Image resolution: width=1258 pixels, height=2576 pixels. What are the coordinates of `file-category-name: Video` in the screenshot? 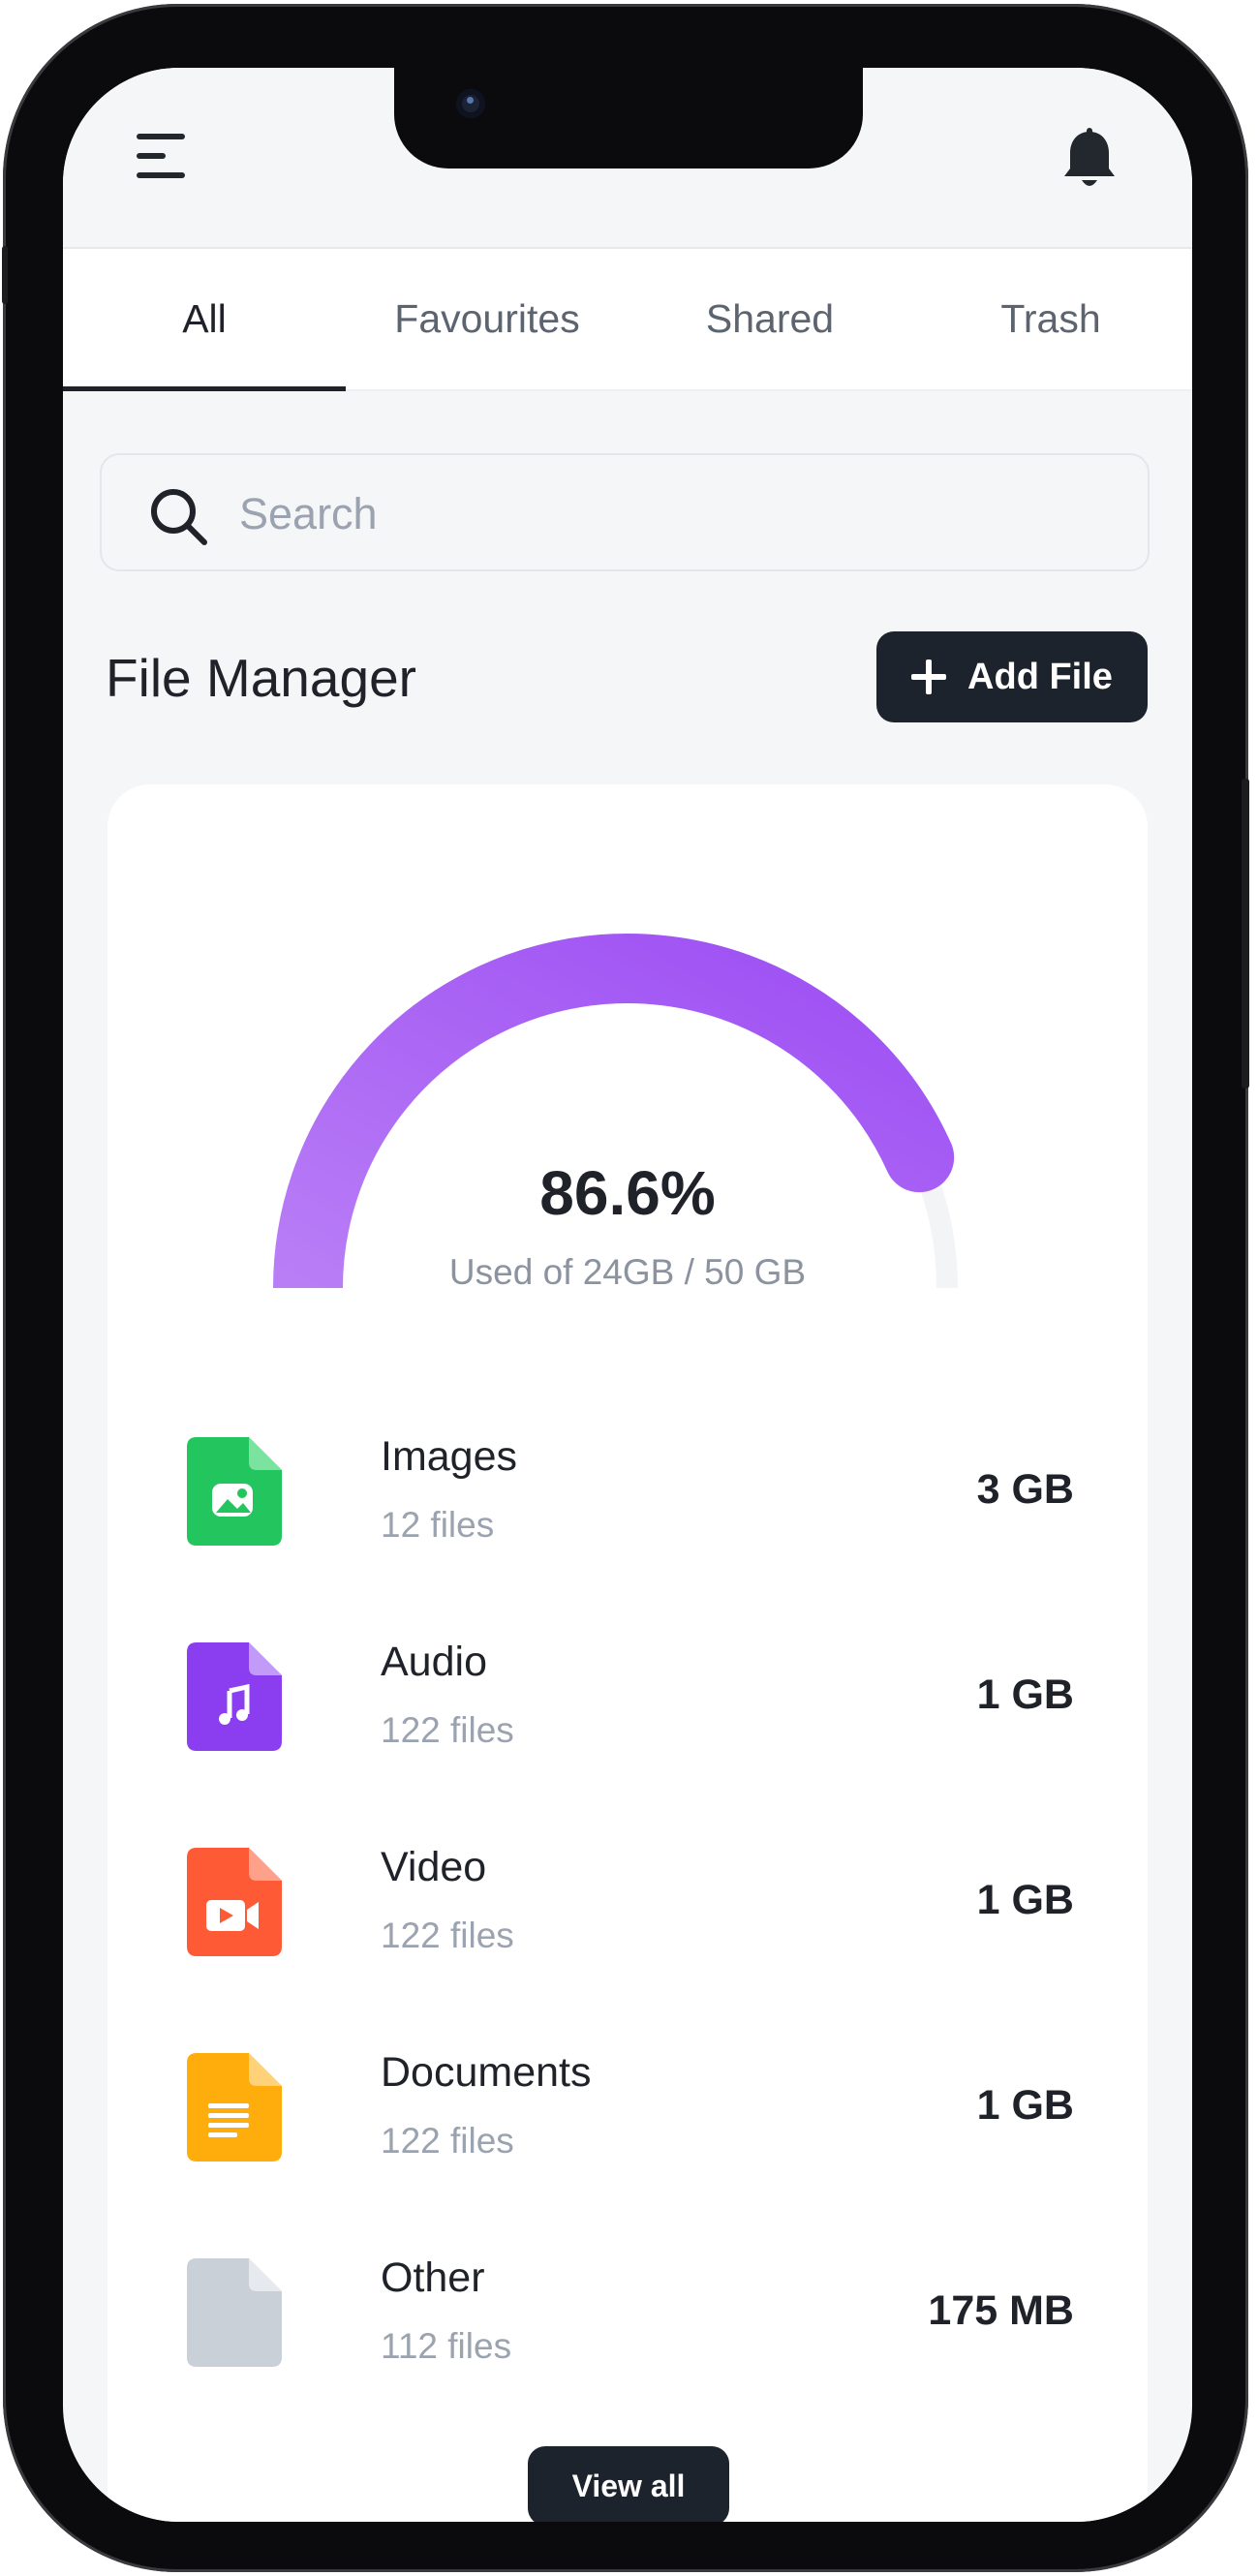 It's located at (434, 1867).